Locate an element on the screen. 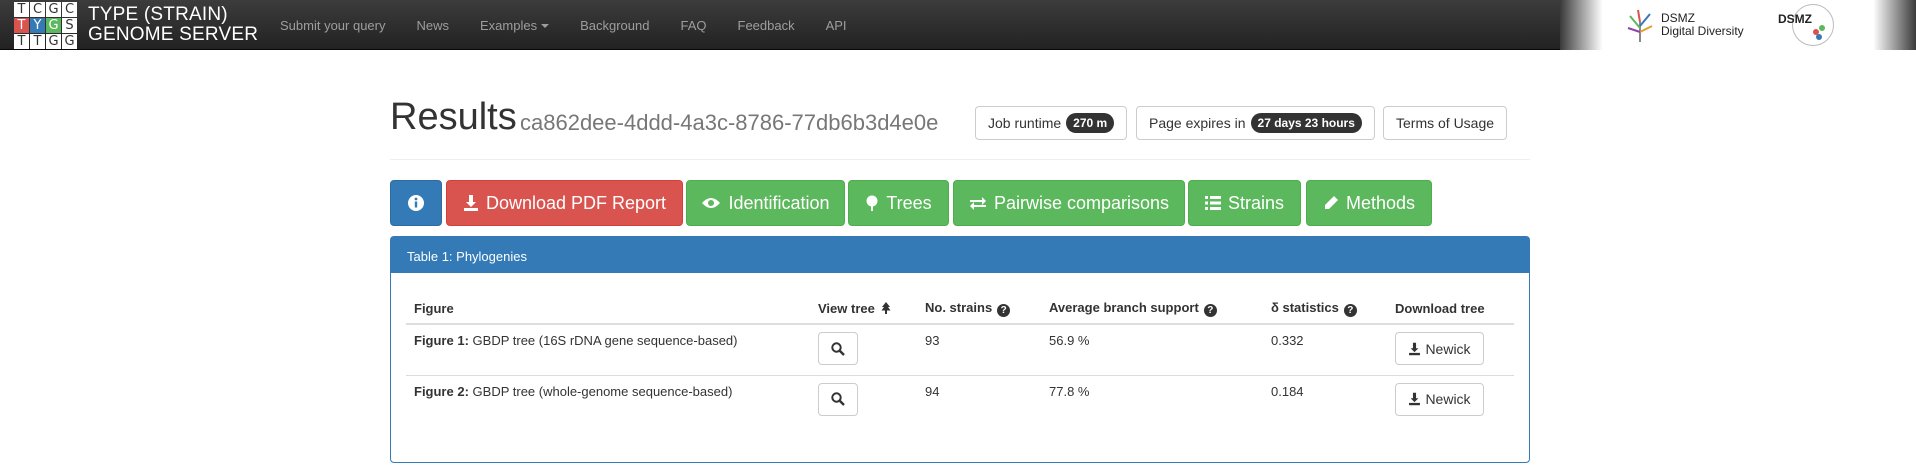 The height and width of the screenshot is (470, 1916). col-delta-statistics: δ statistics? is located at coordinates (1325, 309).